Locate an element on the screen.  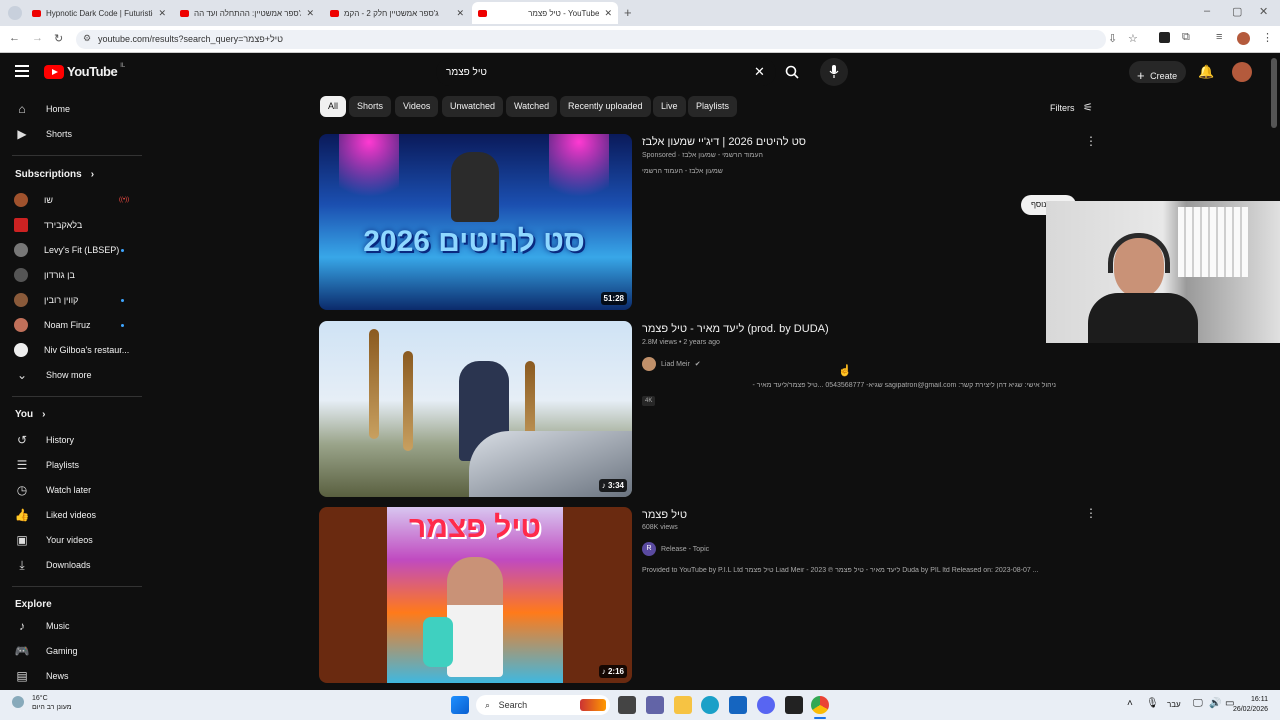
sidebar-item-subscription: Noam Firuz is located at coordinates (79, 325).